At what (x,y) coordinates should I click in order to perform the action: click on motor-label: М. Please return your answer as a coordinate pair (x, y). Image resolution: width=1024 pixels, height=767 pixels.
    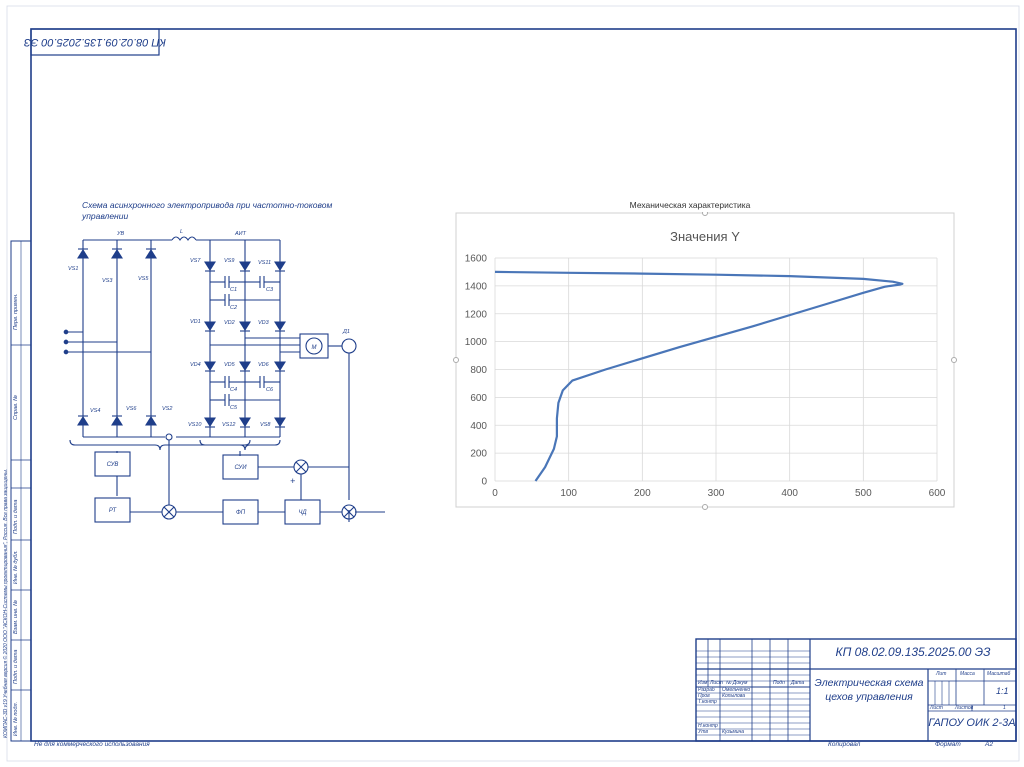
    Looking at the image, I should click on (314, 348).